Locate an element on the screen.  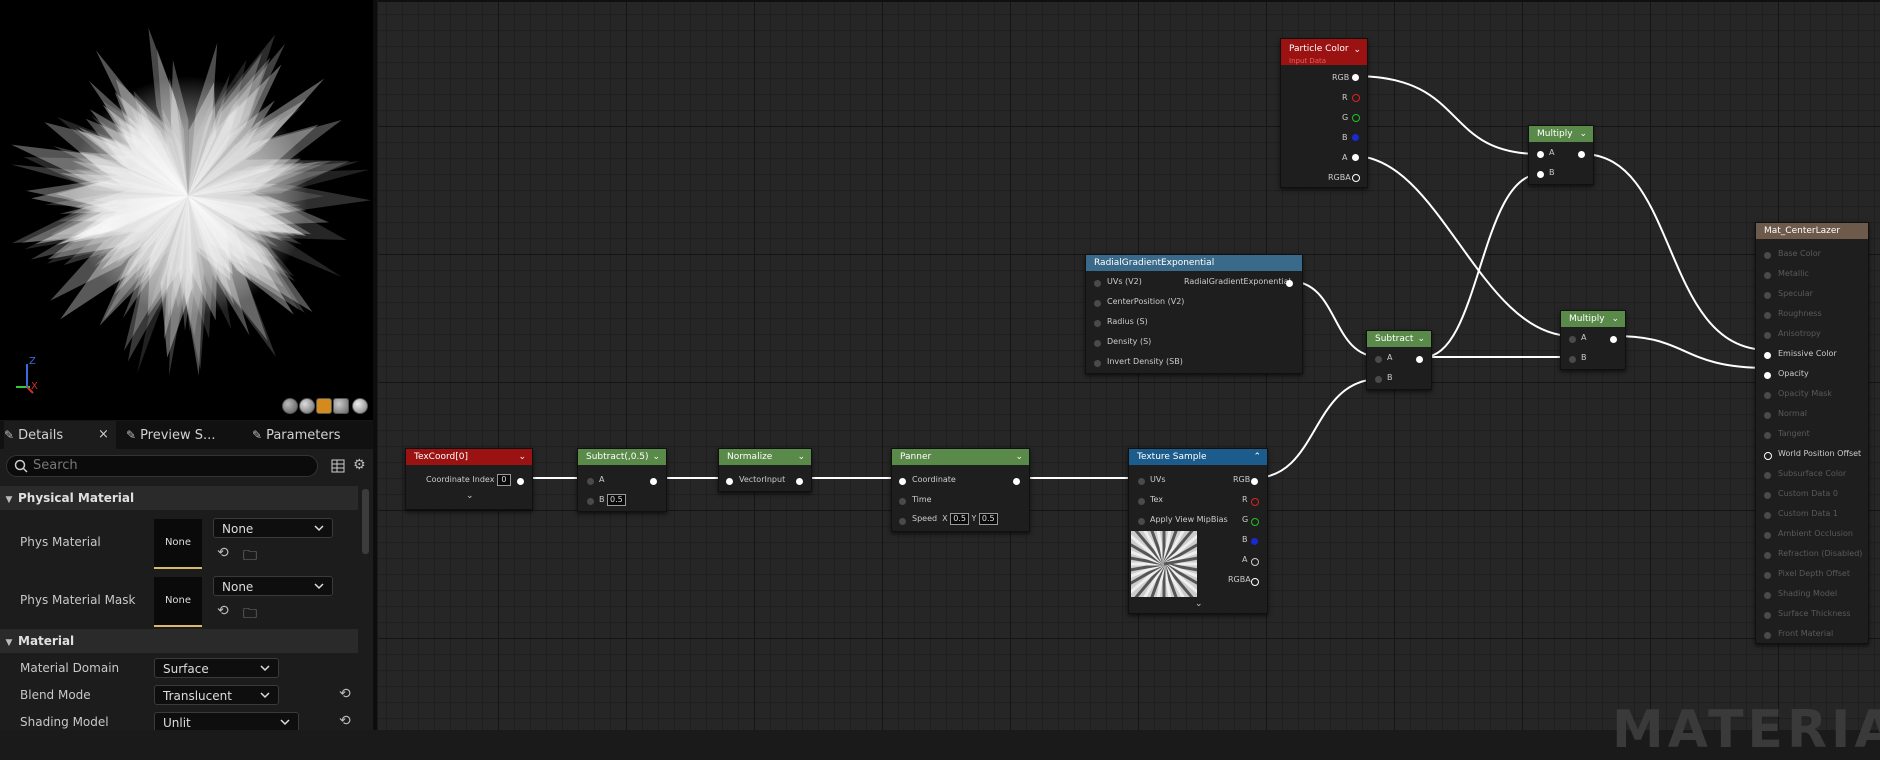
details-scrollbar is located at coordinates (365, 521).